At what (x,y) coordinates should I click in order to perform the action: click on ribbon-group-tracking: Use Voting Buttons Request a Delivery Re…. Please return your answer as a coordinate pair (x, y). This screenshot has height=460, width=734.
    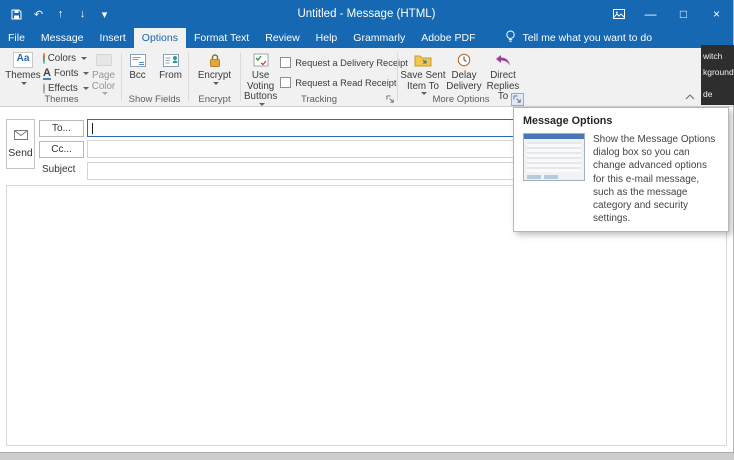
    Looking at the image, I should click on (324, 77).